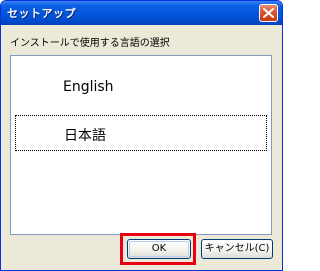  Describe the element at coordinates (88, 87) in the screenshot. I see `language-item-label: English` at that location.